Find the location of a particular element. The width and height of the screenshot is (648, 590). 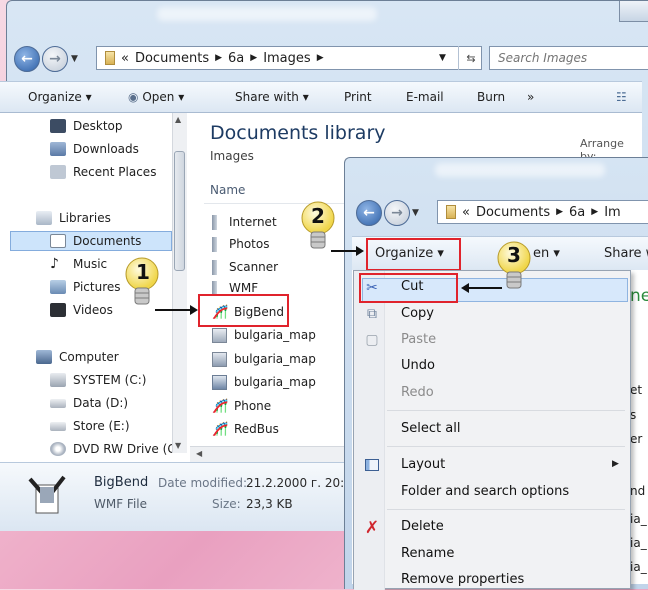

window2-breadcrumb-documents: Documents is located at coordinates (513, 212).